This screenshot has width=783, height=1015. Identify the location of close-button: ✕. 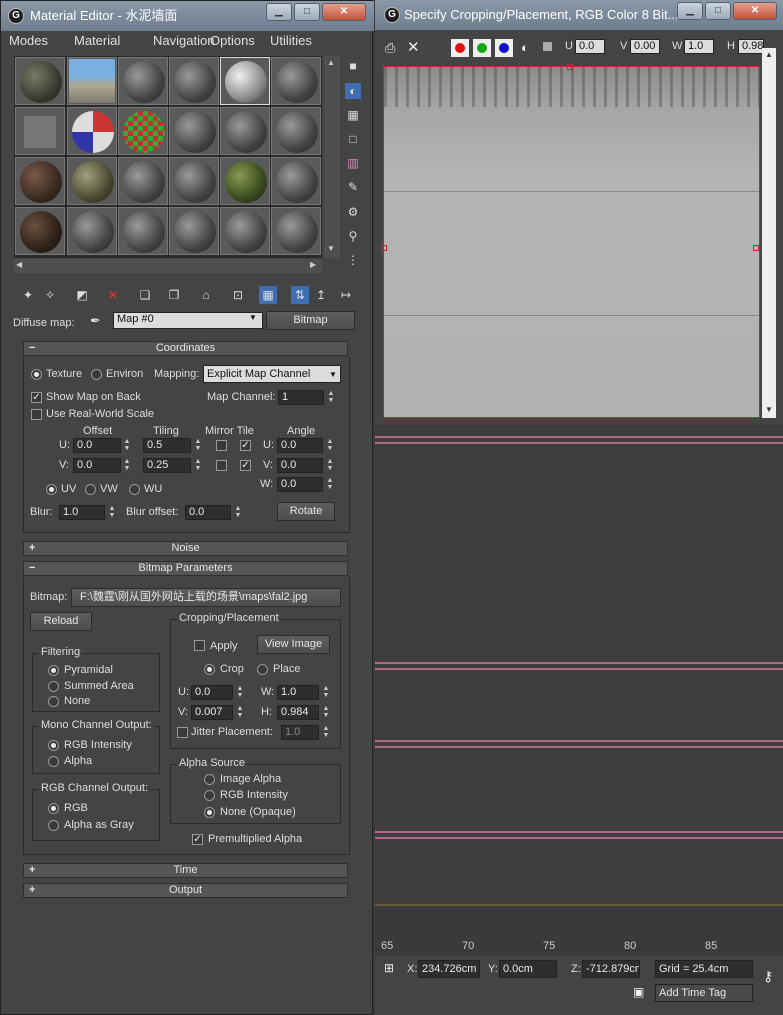
(344, 12).